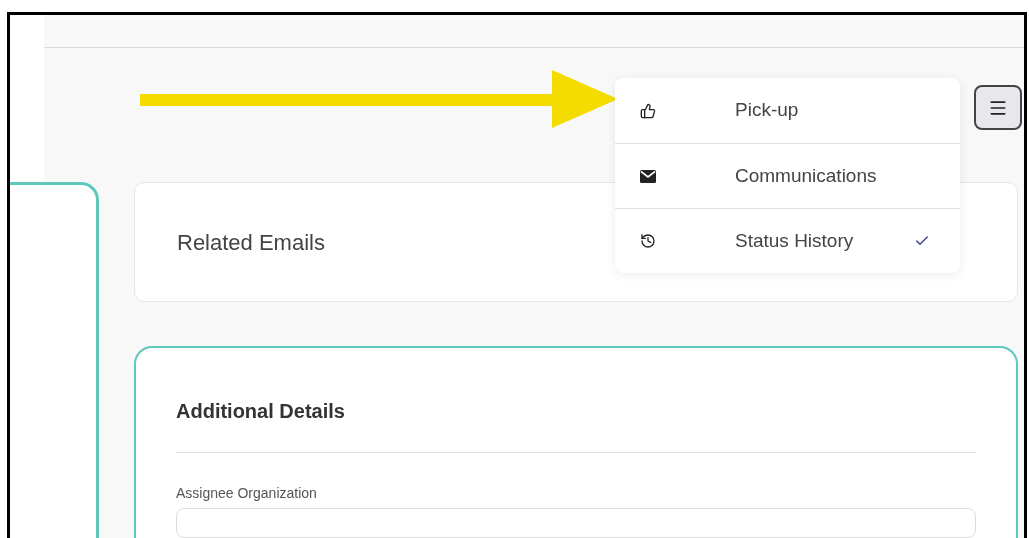 Image resolution: width=1029 pixels, height=538 pixels. I want to click on section-title: Additional Details, so click(576, 424).